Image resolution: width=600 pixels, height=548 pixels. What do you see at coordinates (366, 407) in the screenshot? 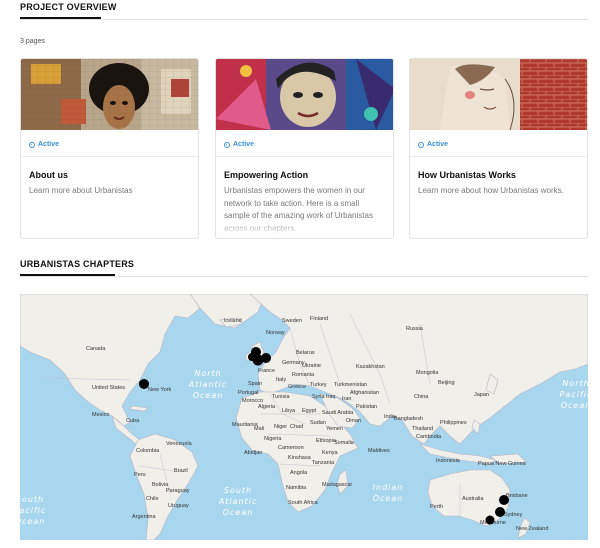
I see `svg-text: Pakistan` at bounding box center [366, 407].